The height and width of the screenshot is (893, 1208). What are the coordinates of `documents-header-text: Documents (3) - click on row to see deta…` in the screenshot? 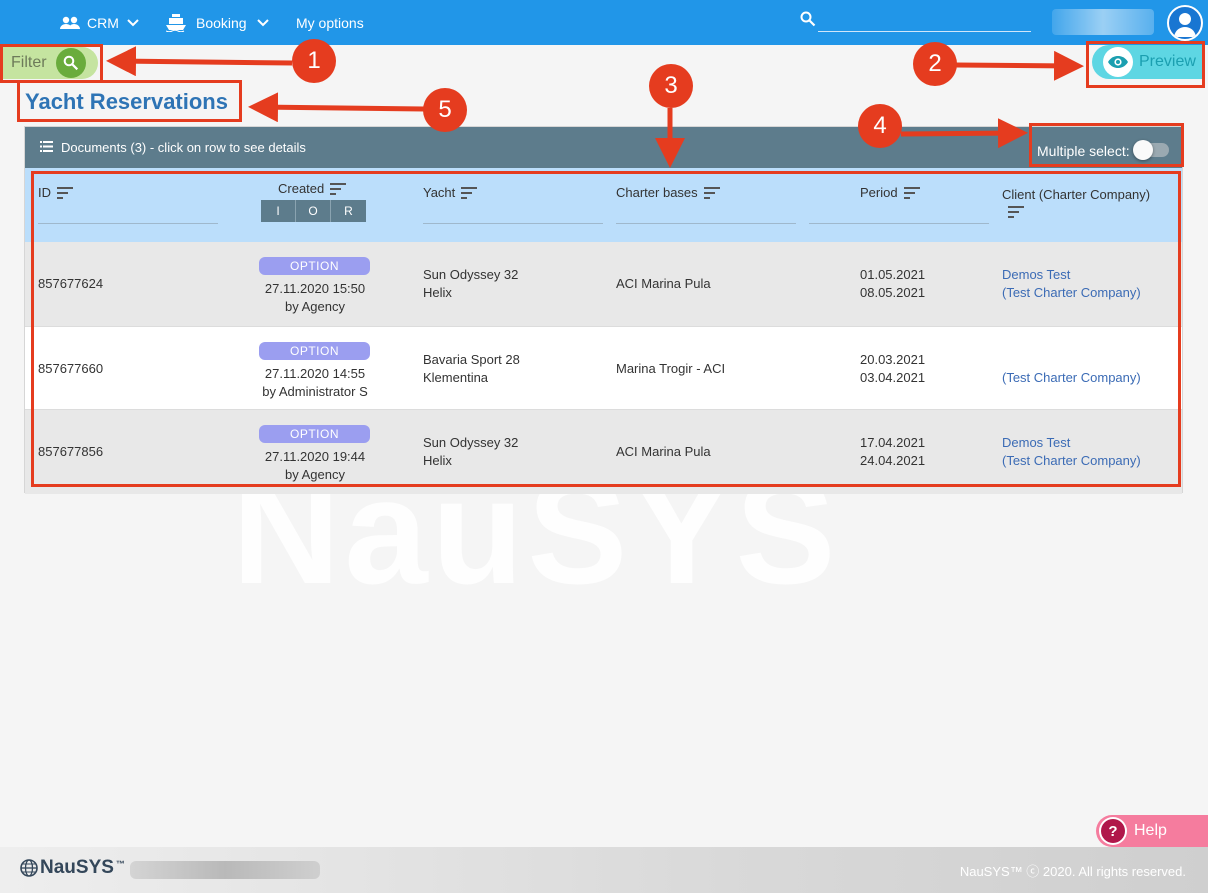 It's located at (183, 147).